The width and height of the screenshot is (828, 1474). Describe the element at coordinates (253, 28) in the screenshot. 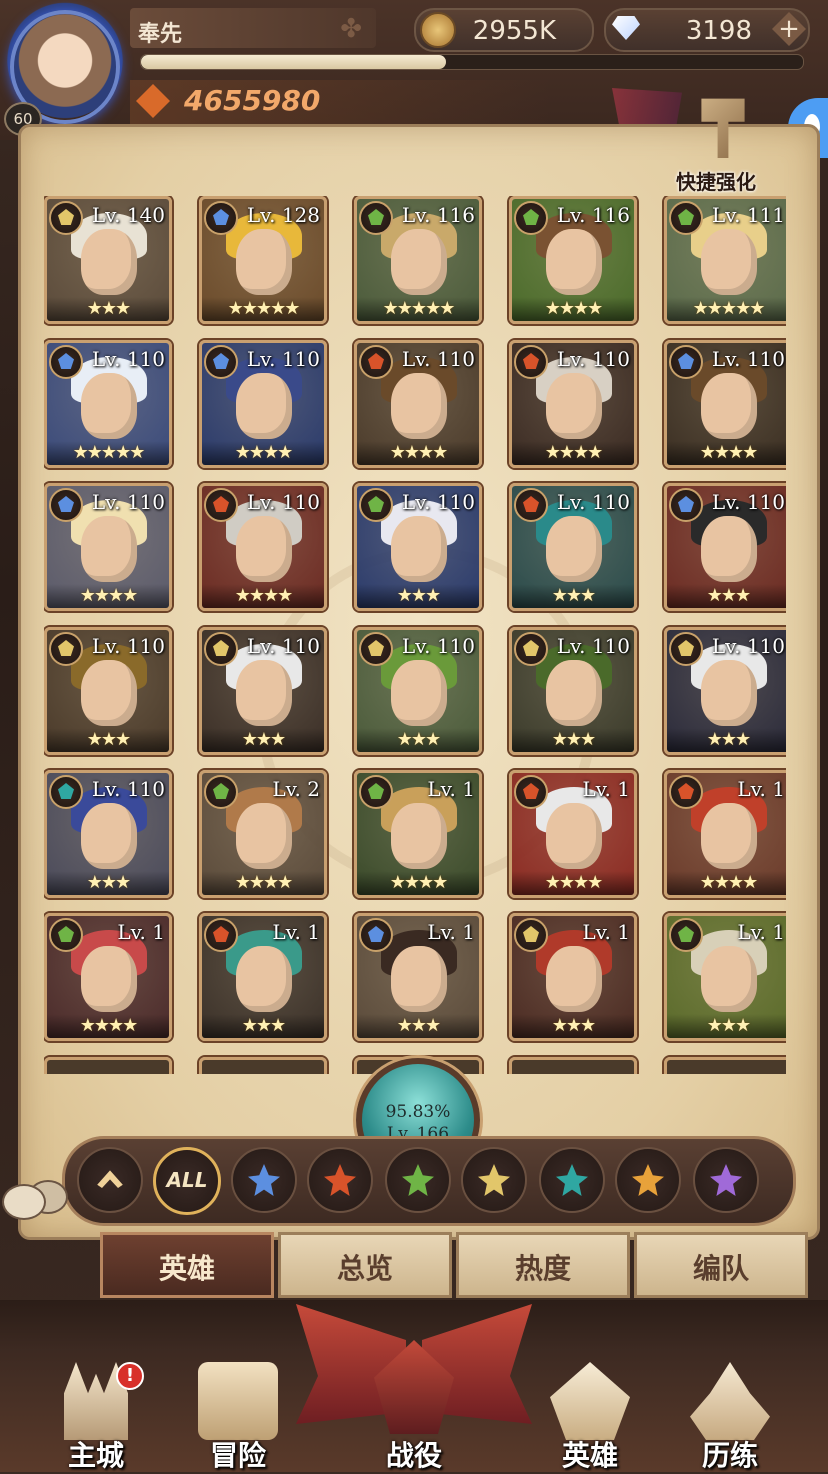

I see `player-name-box: 奉先 ✤` at that location.